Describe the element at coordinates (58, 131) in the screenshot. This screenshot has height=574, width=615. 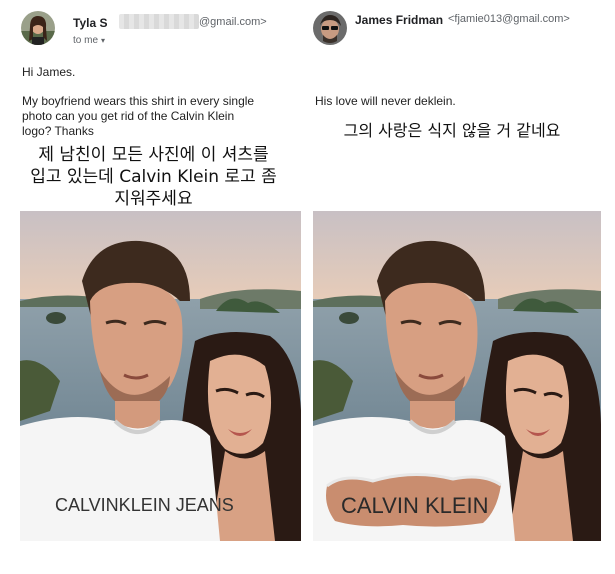
I see `message-line: logo? Thanks` at that location.